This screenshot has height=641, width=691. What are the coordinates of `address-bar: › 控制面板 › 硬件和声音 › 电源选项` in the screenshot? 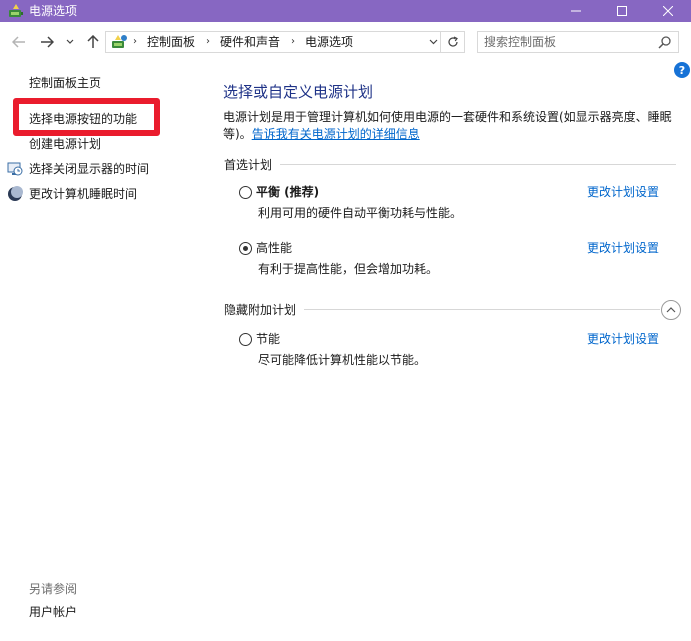 It's located at (273, 42).